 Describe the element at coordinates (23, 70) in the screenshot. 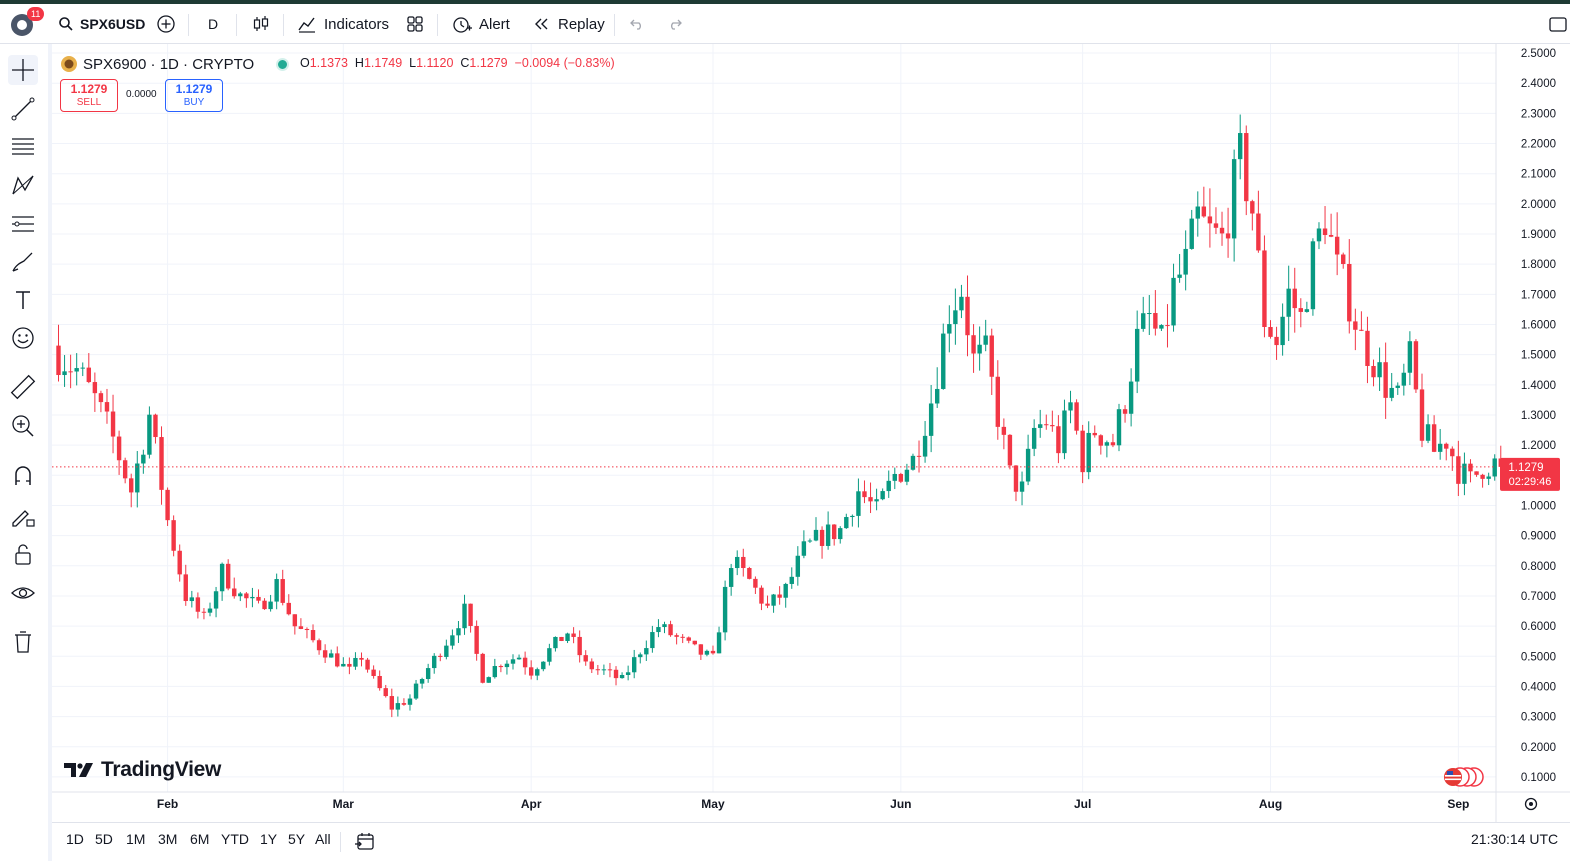

I see `tool-crosshair` at that location.